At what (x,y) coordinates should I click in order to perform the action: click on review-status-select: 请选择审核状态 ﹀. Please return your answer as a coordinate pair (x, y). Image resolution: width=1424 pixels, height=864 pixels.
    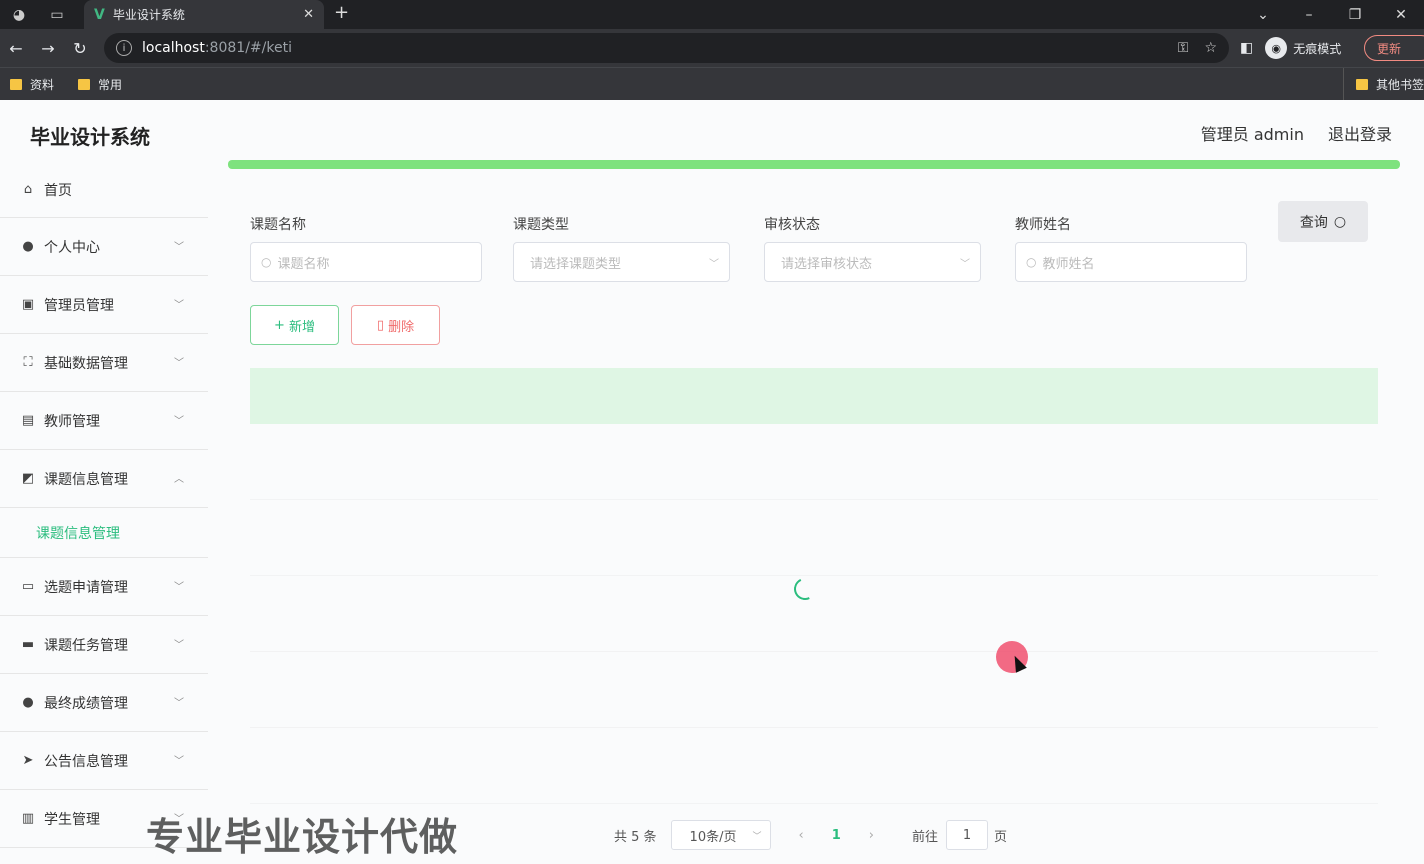
    Looking at the image, I should click on (872, 262).